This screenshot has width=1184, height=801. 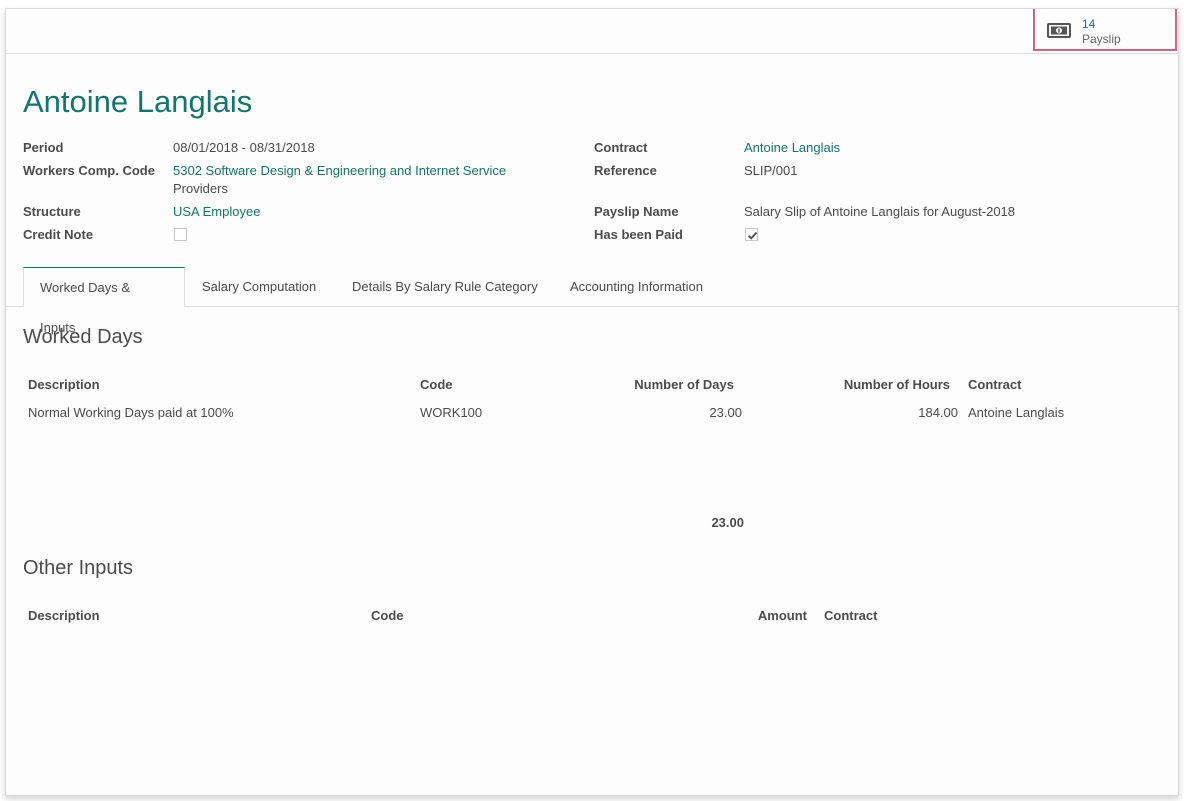 I want to click on col-description: Description, so click(x=64, y=384).